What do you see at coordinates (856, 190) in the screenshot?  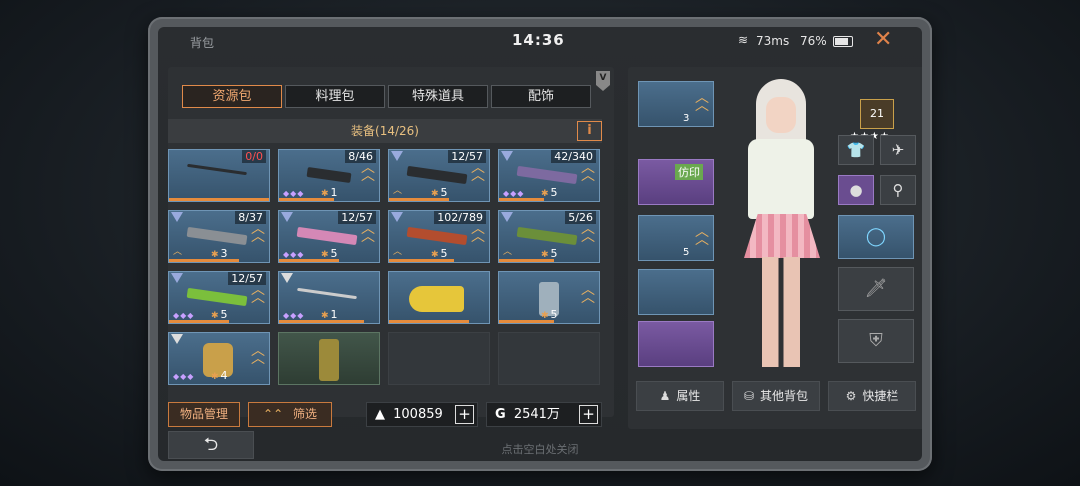 I see `backpack-slot-icon: ●` at bounding box center [856, 190].